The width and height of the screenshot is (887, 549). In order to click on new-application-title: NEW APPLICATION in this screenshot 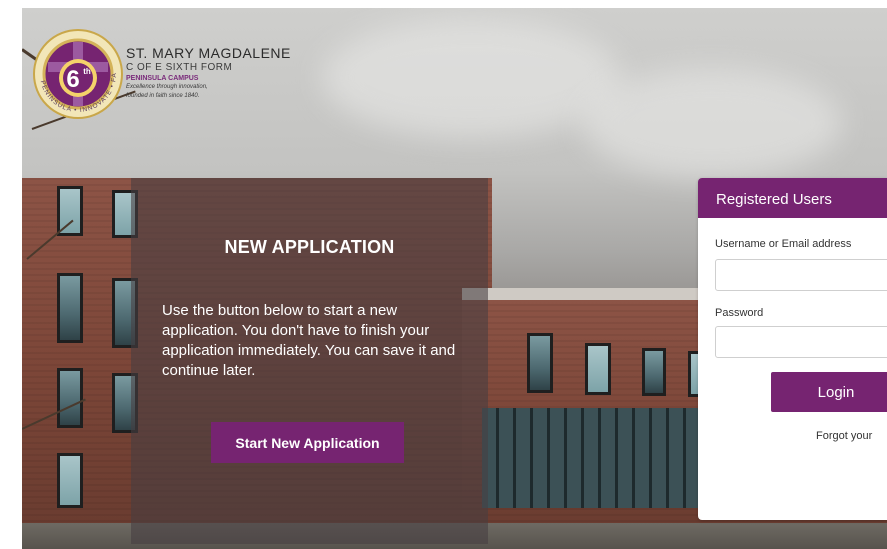, I will do `click(309, 247)`.